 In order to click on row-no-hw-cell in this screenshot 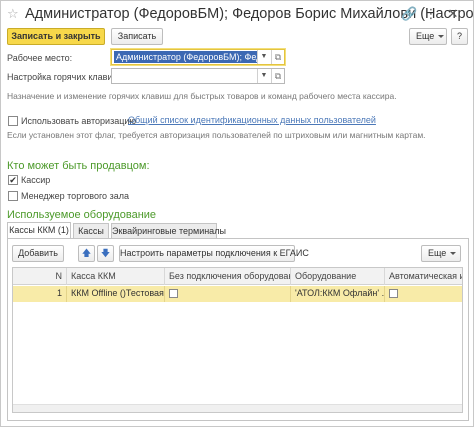, I will do `click(228, 294)`.